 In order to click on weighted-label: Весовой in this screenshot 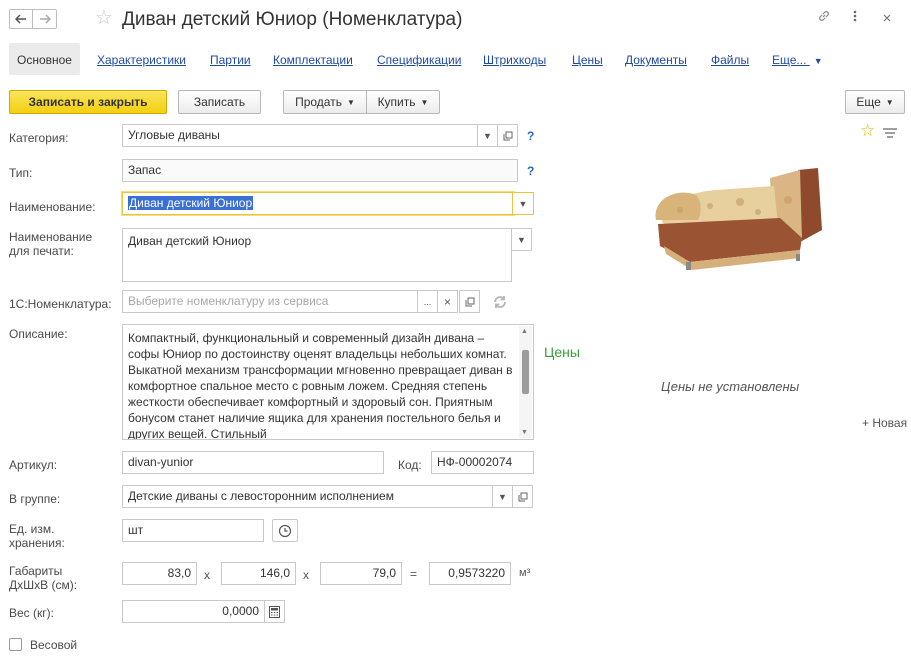, I will do `click(54, 645)`.